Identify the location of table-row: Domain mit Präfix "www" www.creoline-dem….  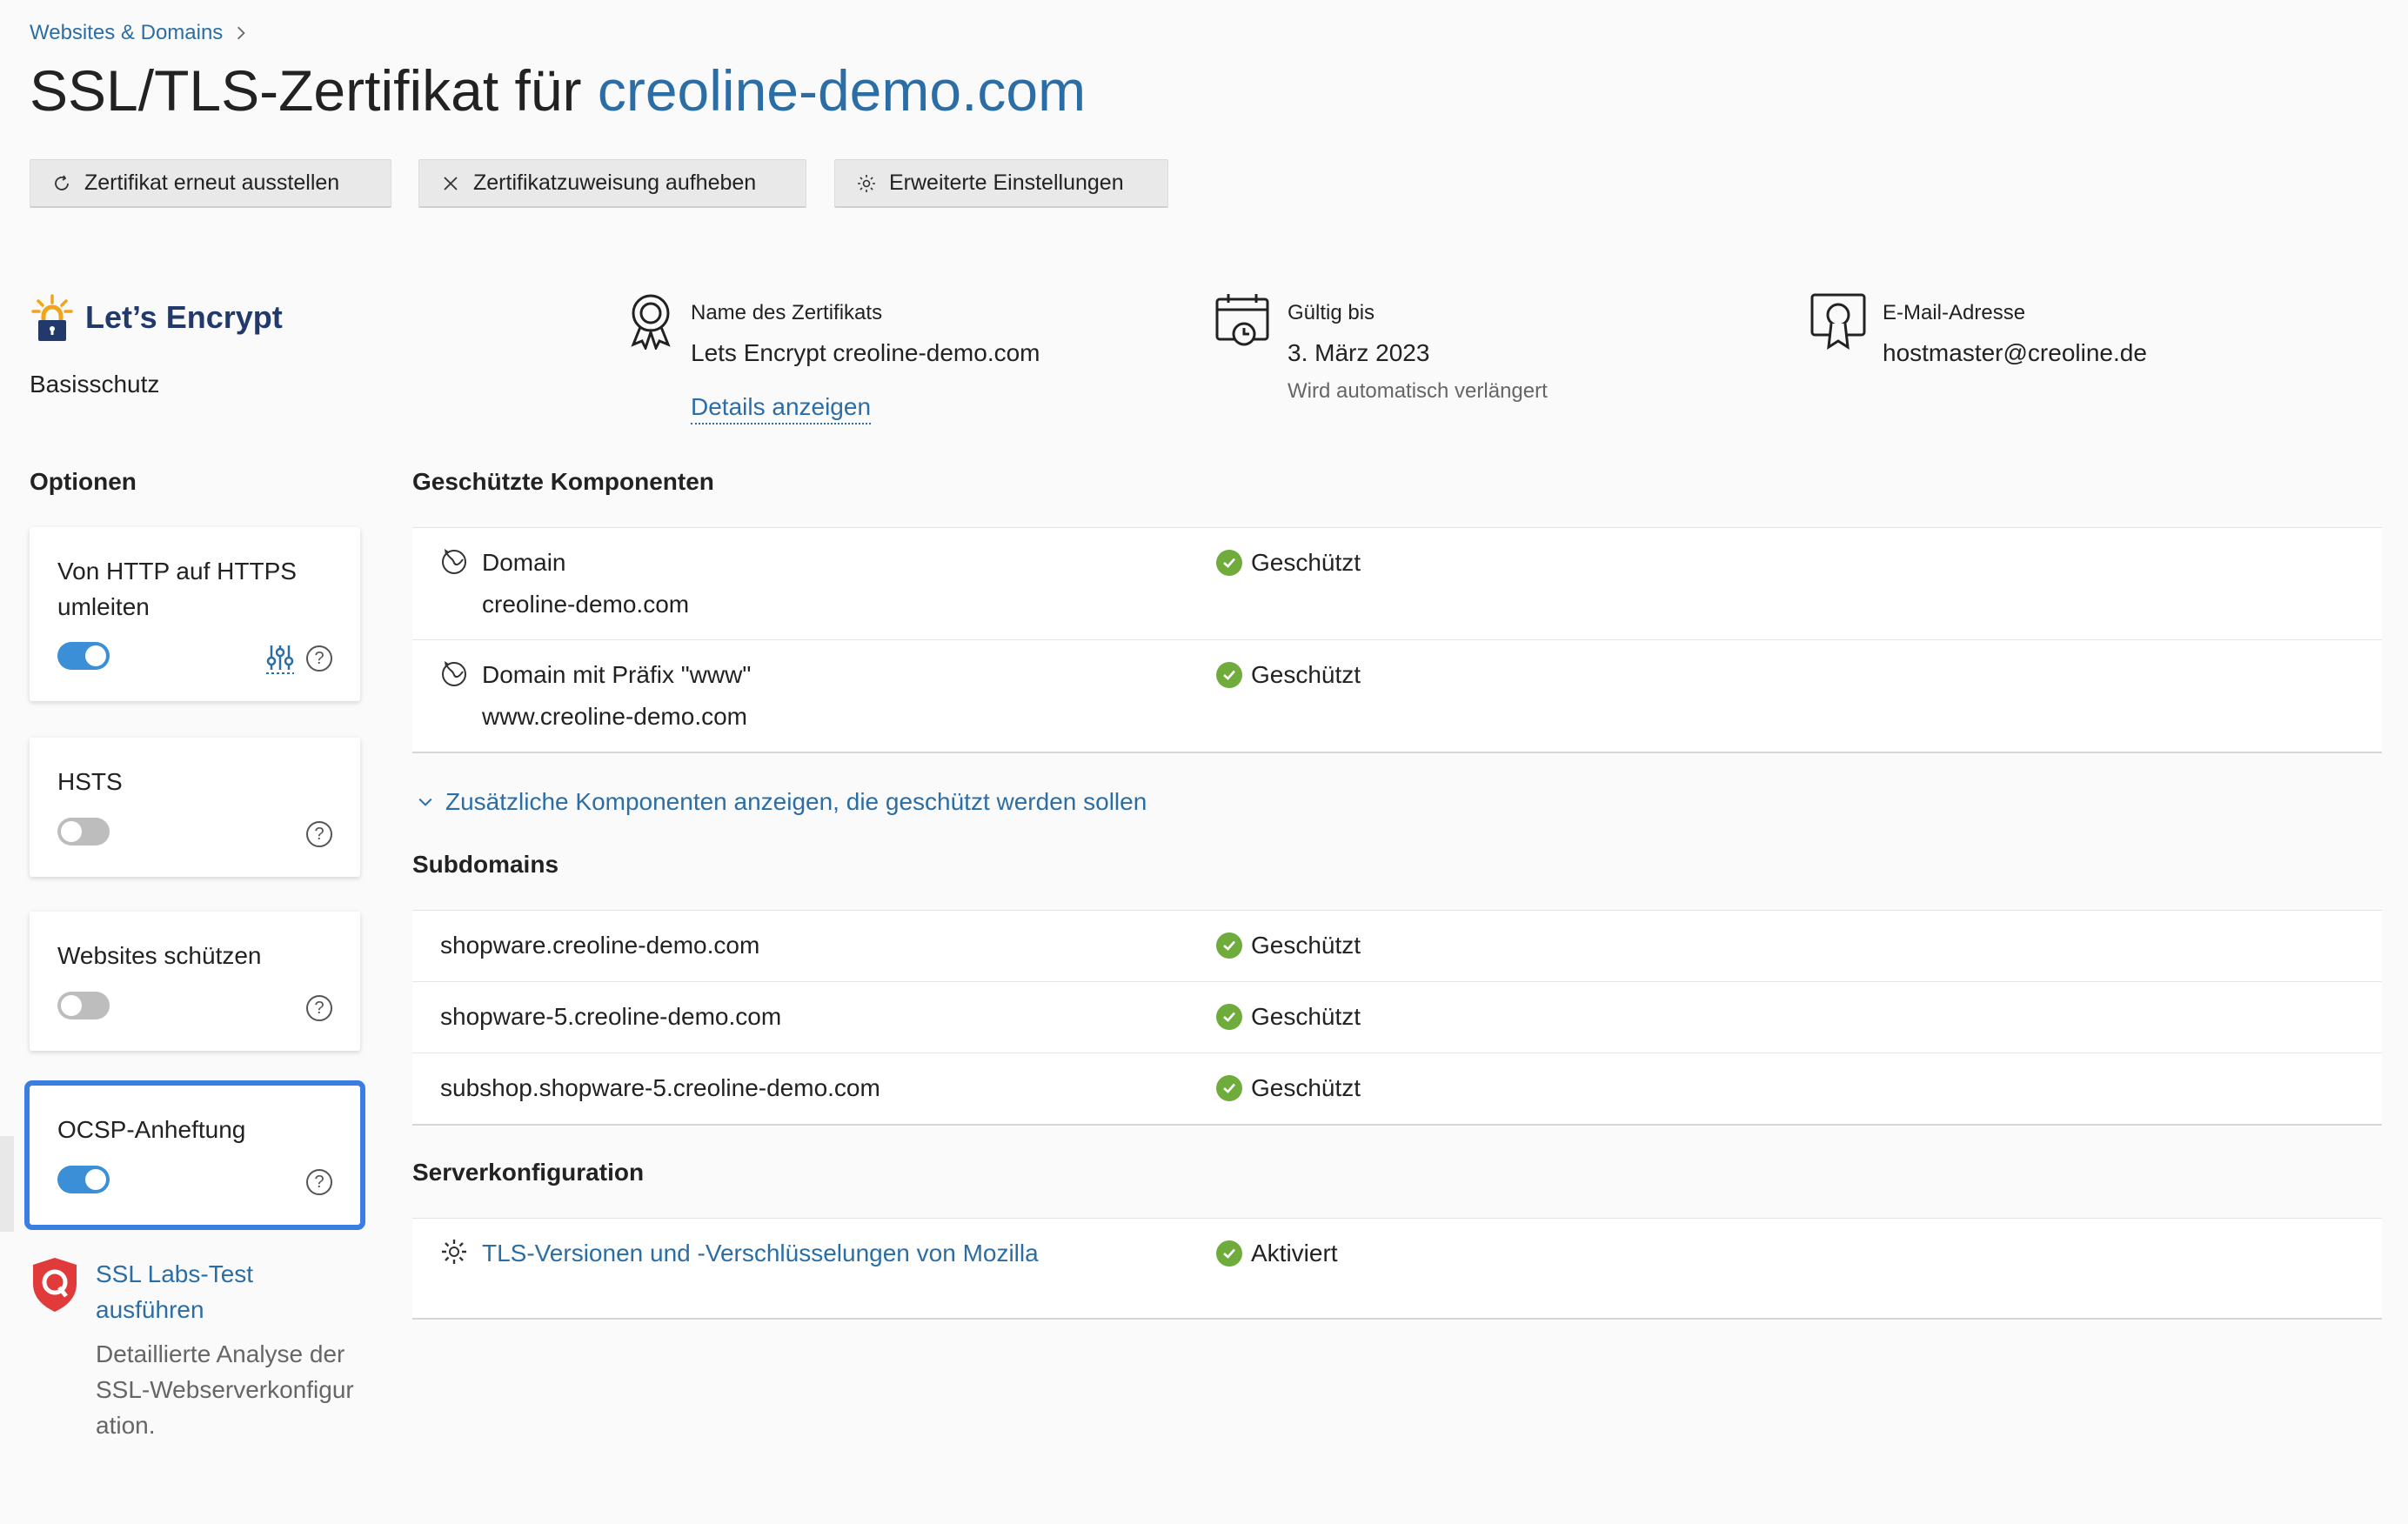
(1397, 696).